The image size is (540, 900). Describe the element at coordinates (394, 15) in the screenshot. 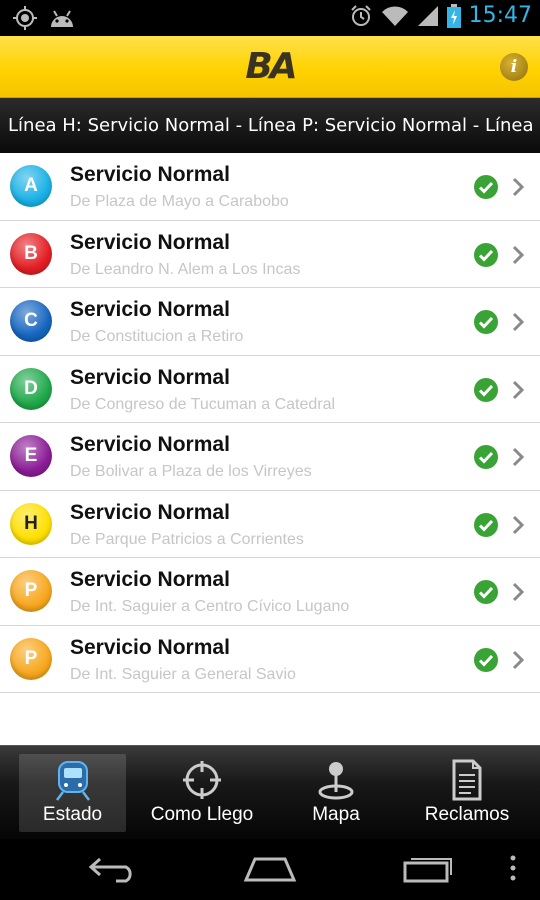

I see `wifi-icon` at that location.